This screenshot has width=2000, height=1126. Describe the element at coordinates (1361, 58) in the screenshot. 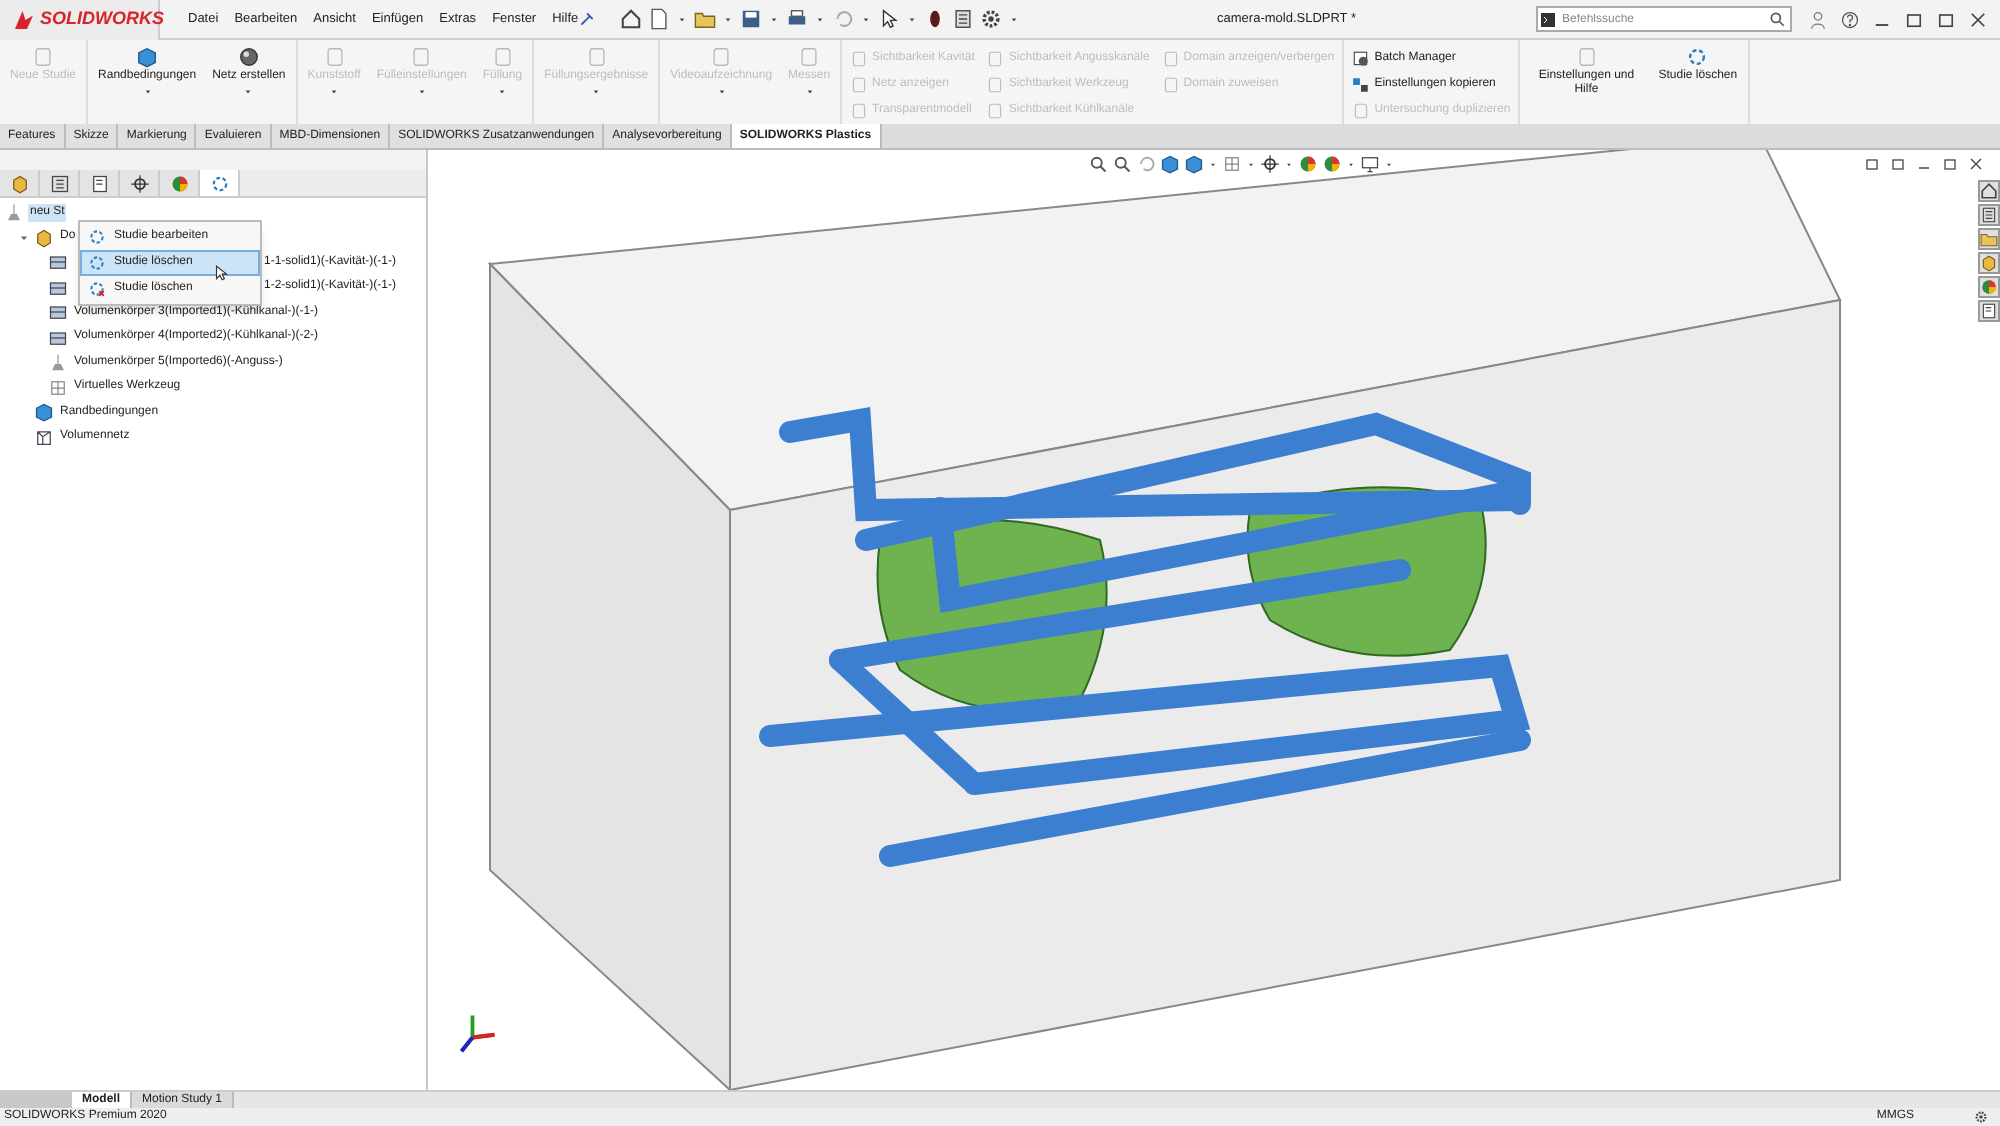

I see `clock-icon` at that location.